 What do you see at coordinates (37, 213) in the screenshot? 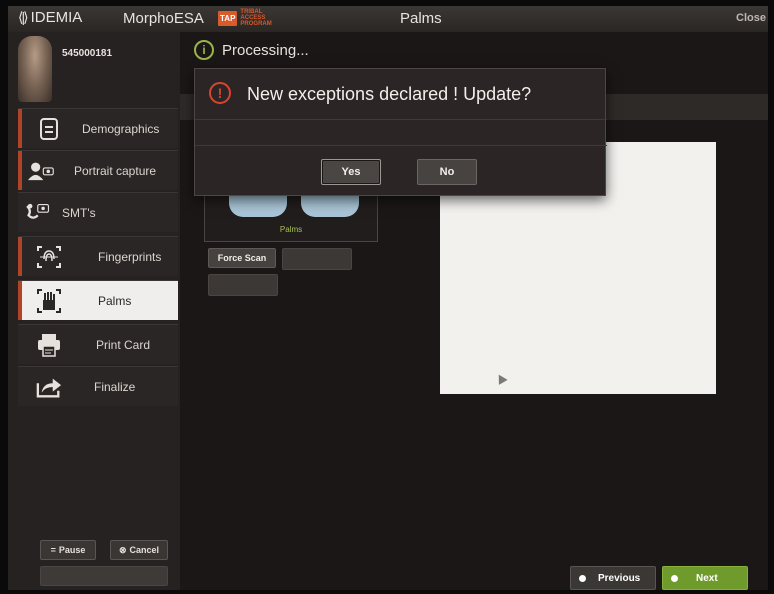
I see `smt-camera-icon` at bounding box center [37, 213].